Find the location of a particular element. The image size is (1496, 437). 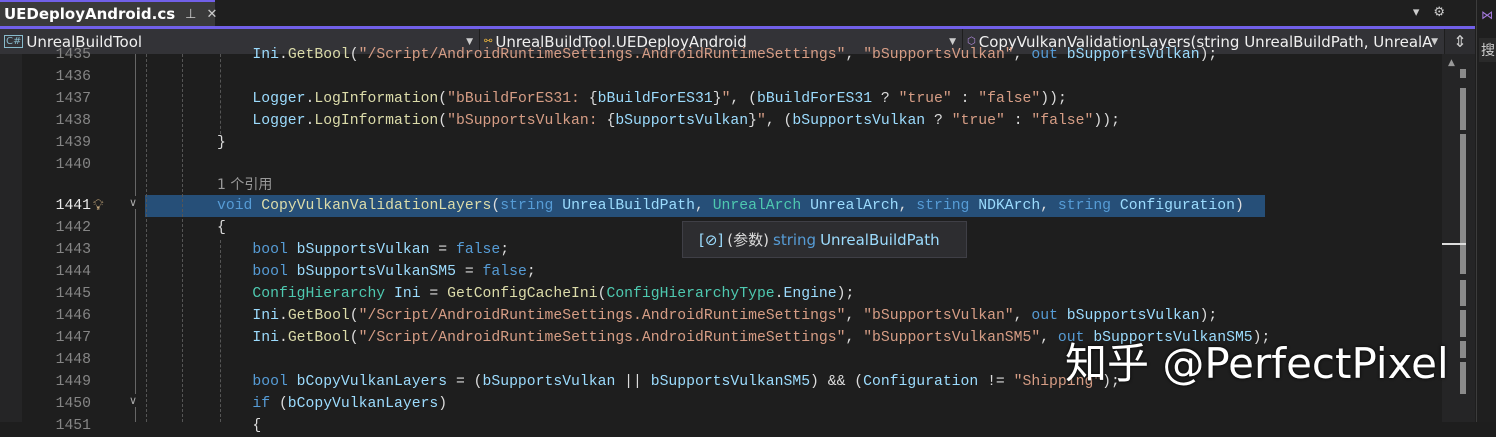

tab-list-dropdown-icon: ▾ is located at coordinates (1416, 12).